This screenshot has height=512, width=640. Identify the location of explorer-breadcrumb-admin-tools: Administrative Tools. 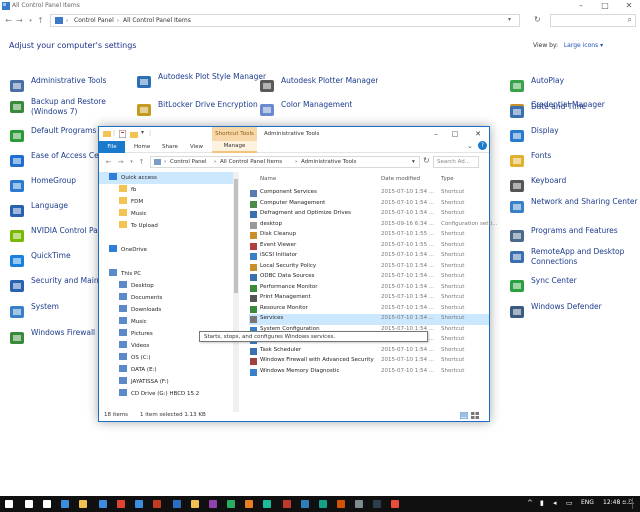
(328, 162).